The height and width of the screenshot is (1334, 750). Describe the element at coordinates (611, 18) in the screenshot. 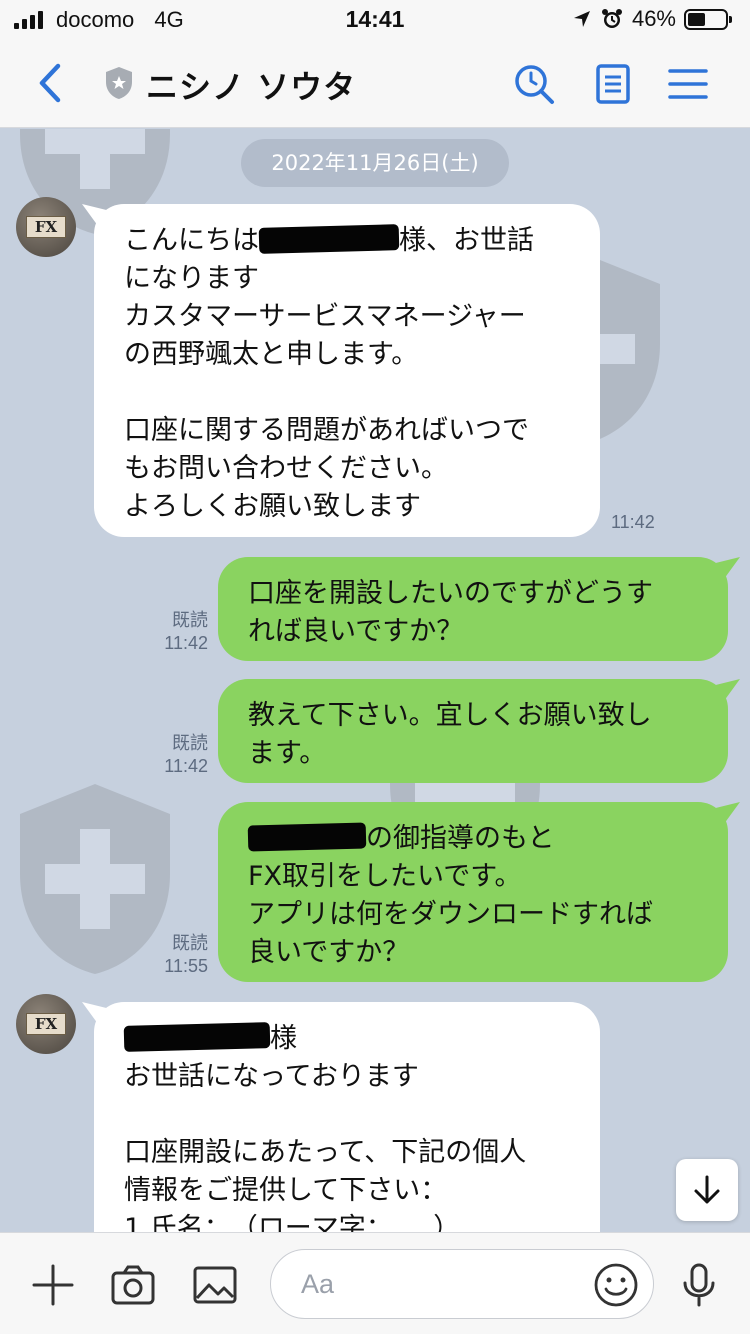

I see `alarm-clock-icon` at that location.